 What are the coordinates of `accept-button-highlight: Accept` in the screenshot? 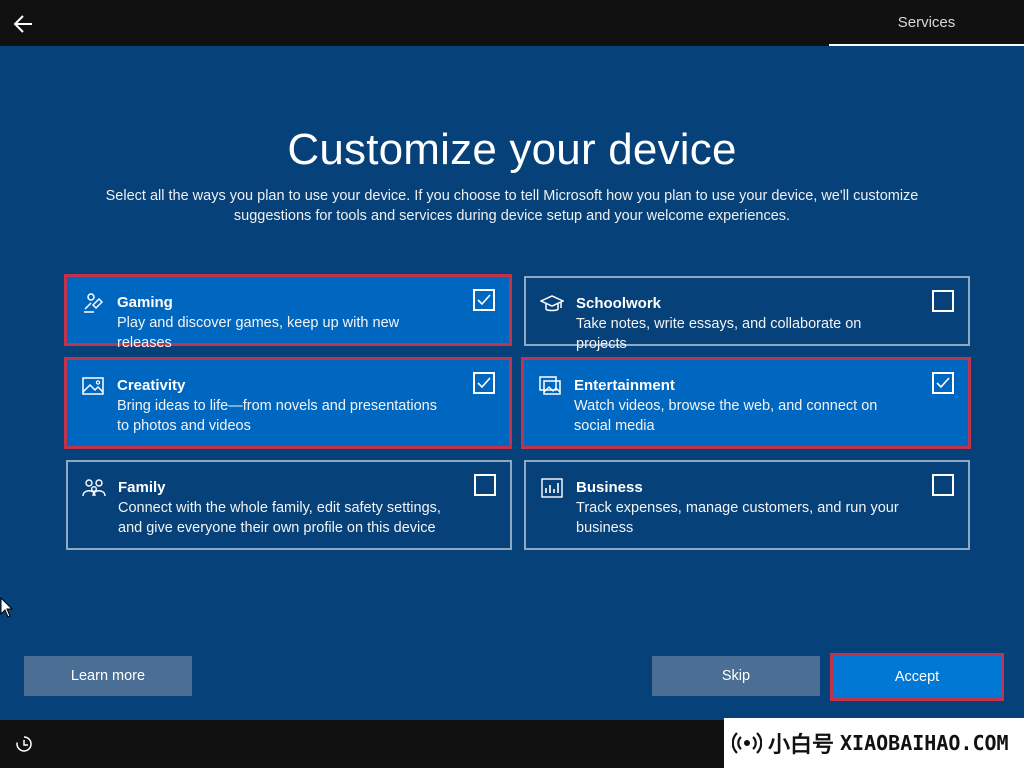 It's located at (917, 677).